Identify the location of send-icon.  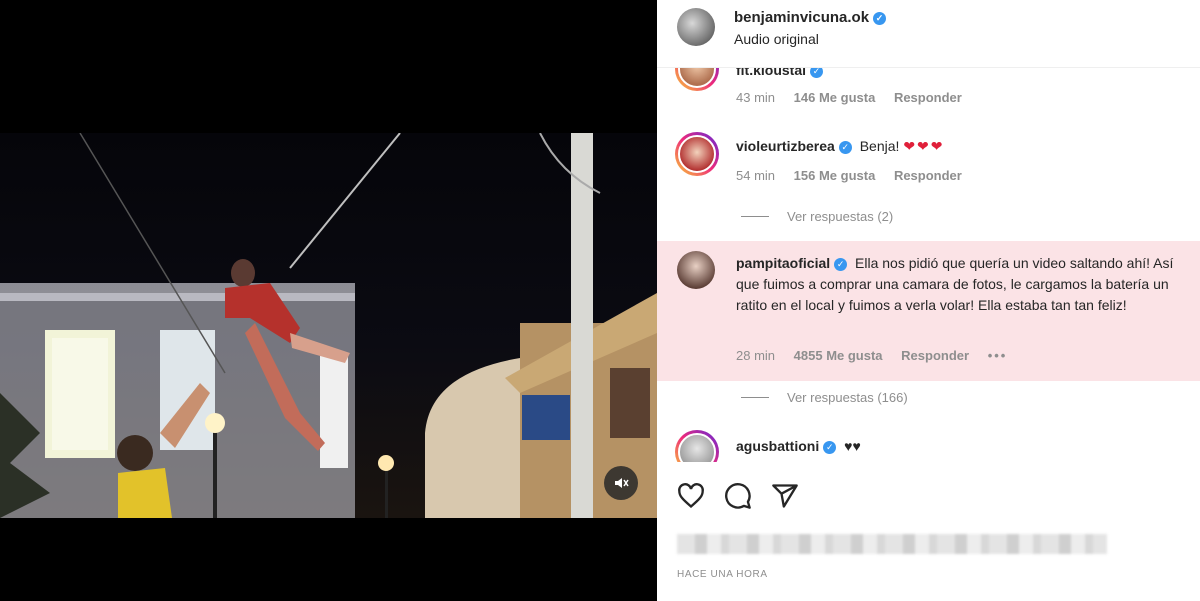
(785, 496).